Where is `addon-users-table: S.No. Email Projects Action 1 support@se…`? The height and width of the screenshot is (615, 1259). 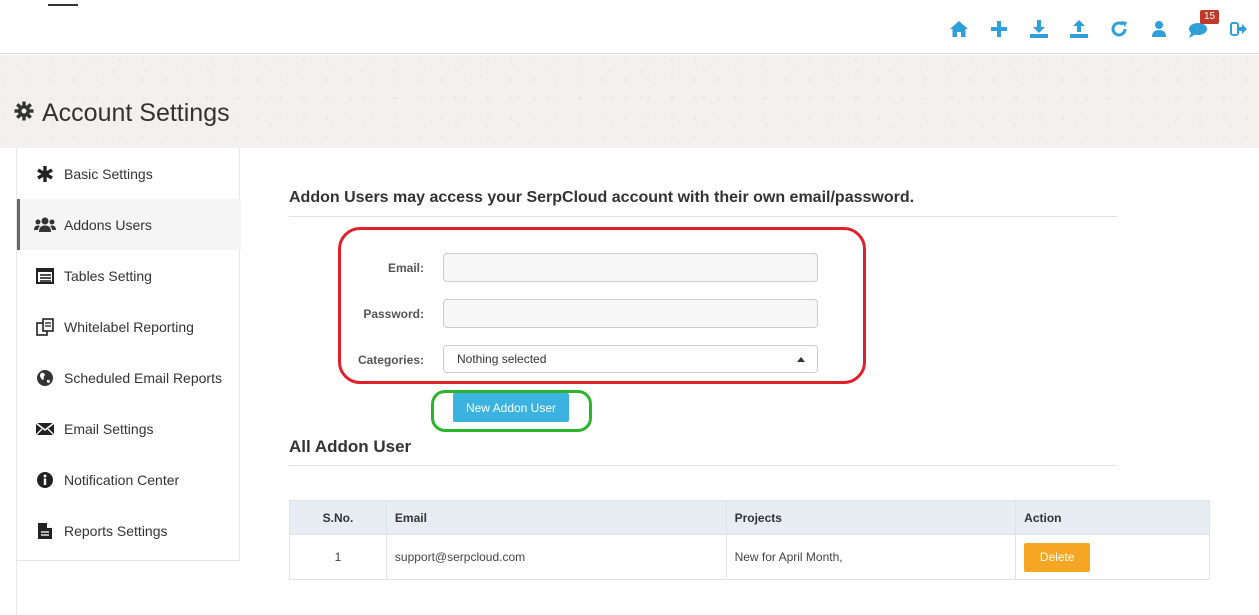 addon-users-table: S.No. Email Projects Action 1 support@se… is located at coordinates (749, 540).